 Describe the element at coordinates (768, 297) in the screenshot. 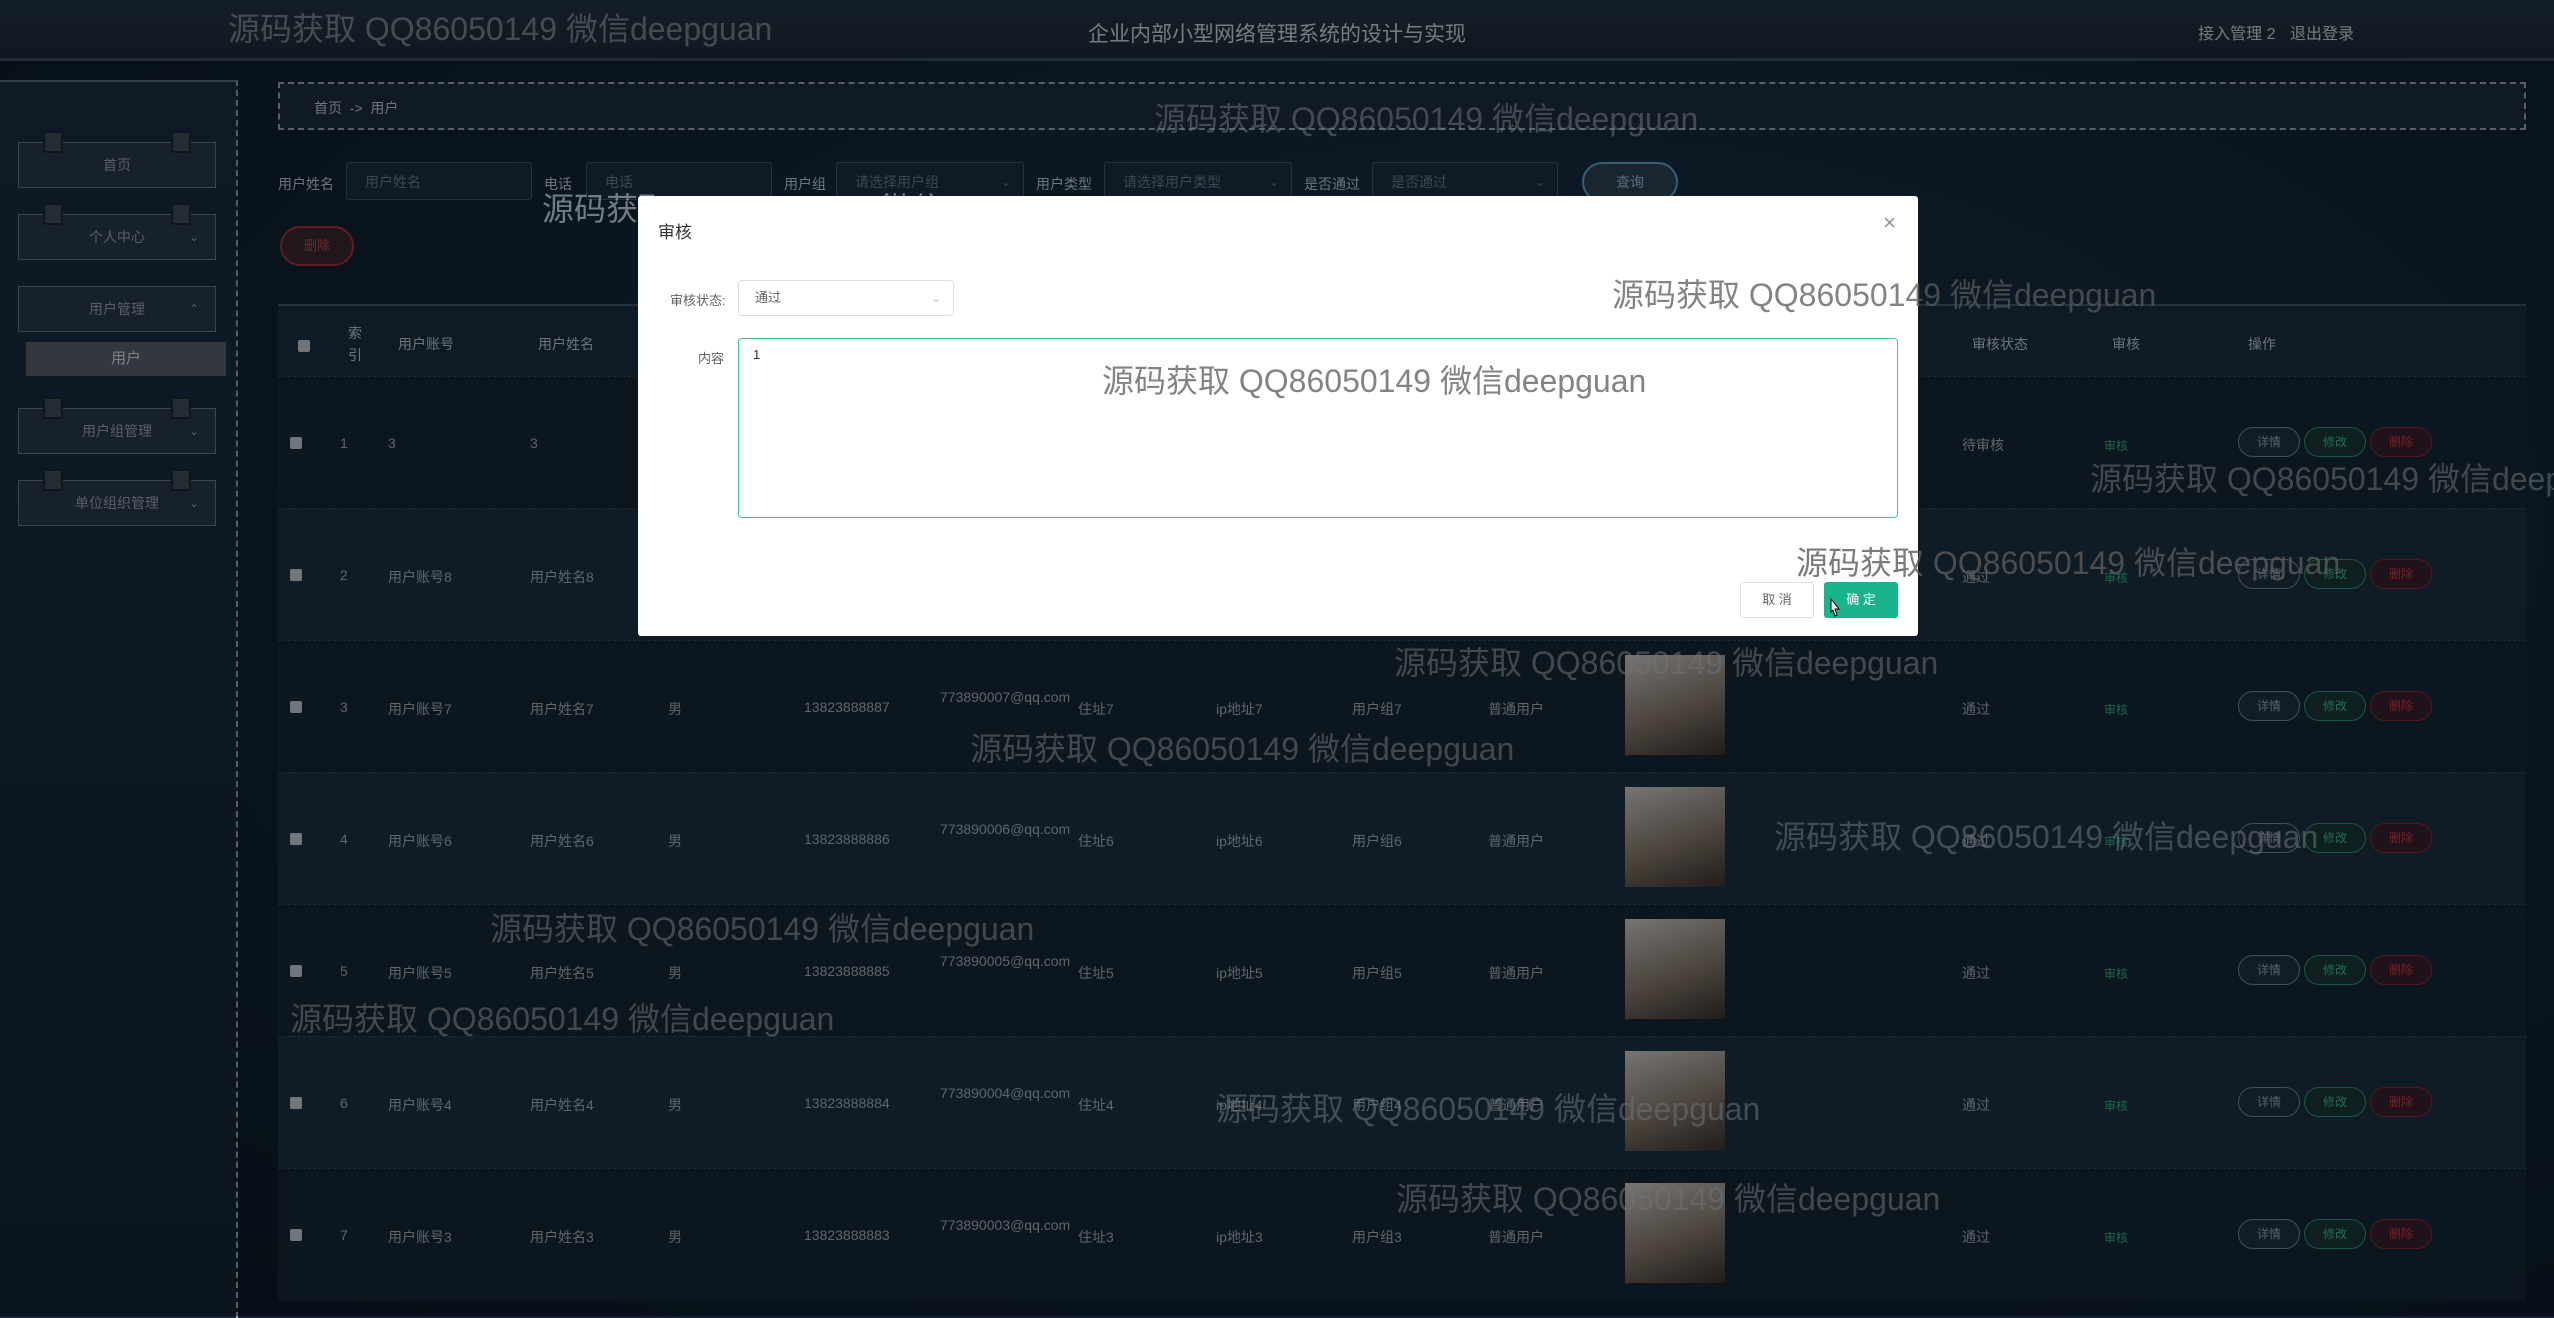

I see `audit-status-value: 通过` at that location.